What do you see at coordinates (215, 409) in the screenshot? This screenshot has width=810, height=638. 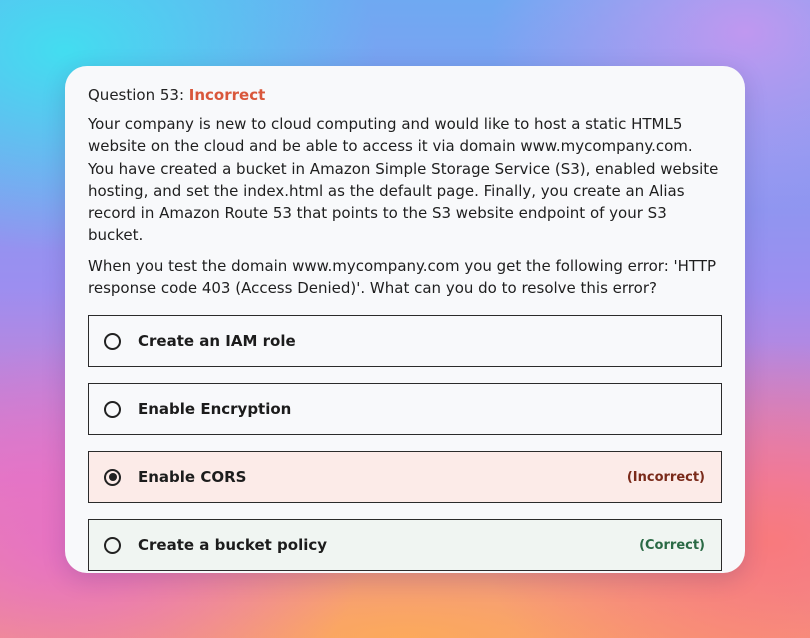 I see `answer-option-label: Enable Encryption` at bounding box center [215, 409].